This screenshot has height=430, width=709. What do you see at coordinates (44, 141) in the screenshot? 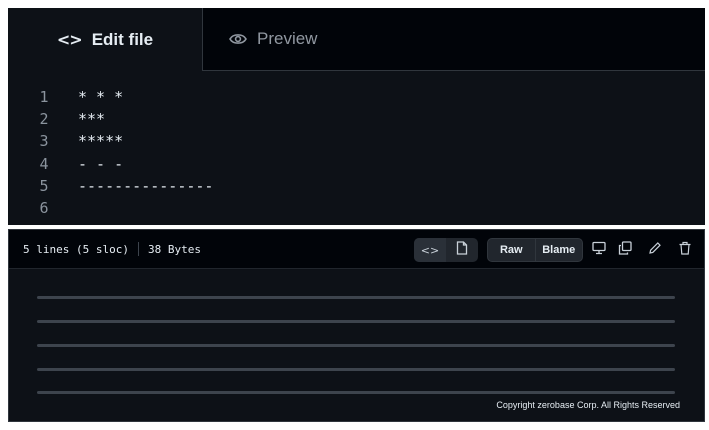
I see `line-number: 3` at bounding box center [44, 141].